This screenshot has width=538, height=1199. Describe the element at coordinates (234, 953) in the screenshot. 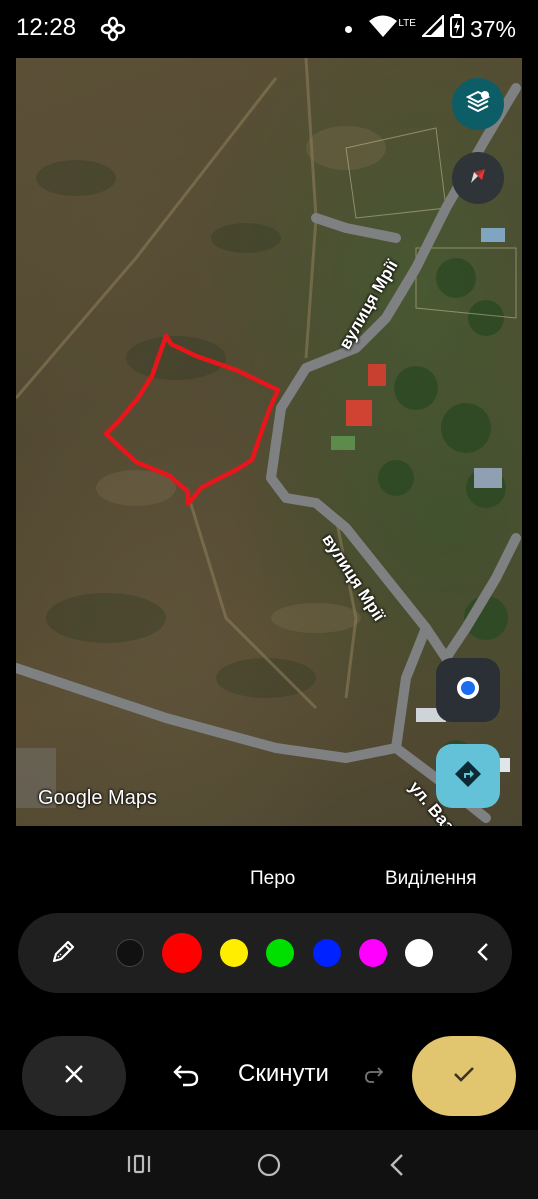

I see `color-swatch-yellow` at that location.